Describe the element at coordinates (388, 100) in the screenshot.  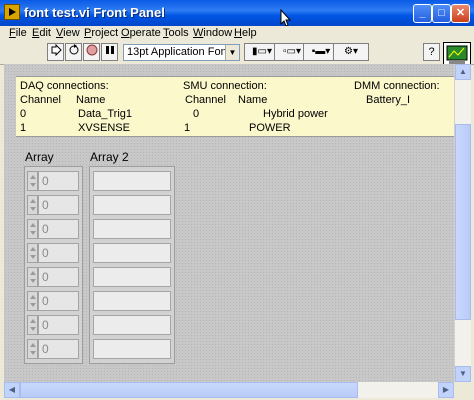
I see `dmm-name-value: Battery_I` at that location.